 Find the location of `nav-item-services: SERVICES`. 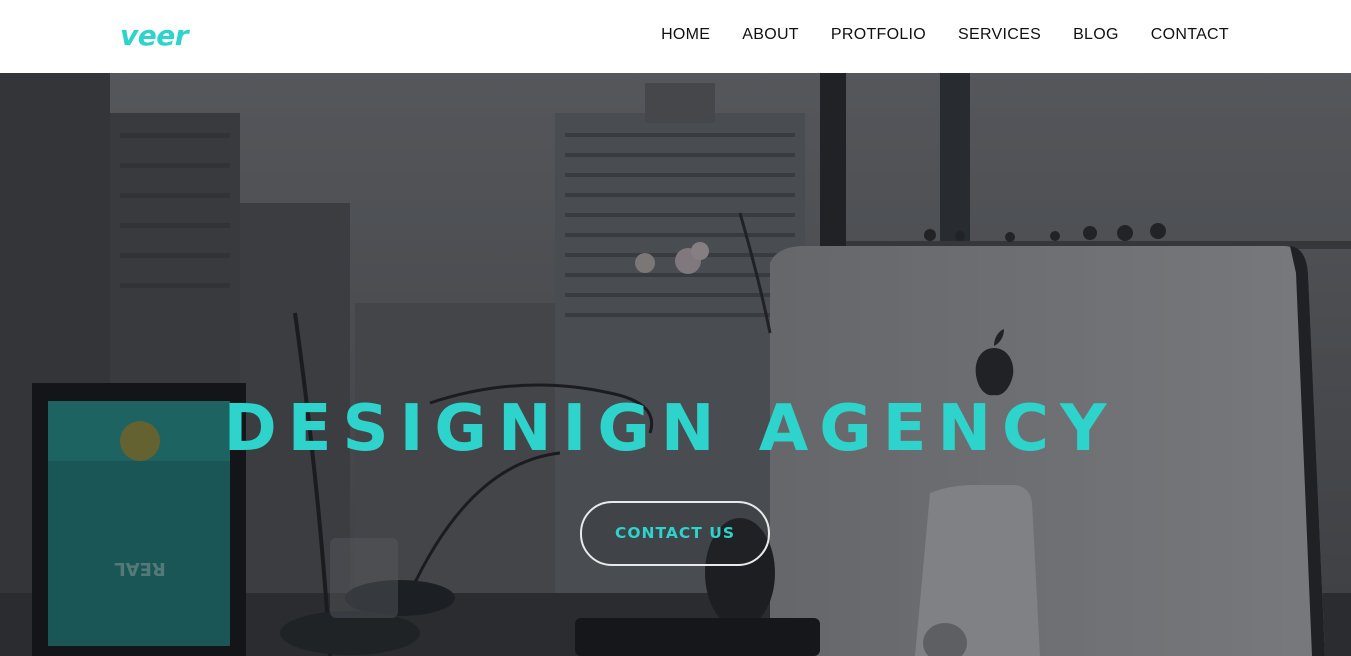

nav-item-services: SERVICES is located at coordinates (999, 35).